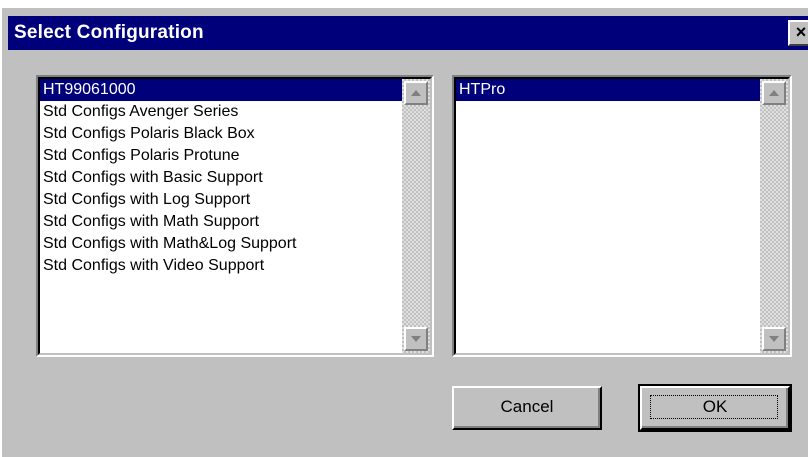  I want to click on configuration-list-item: Std Configs with Video Support, so click(221, 266).